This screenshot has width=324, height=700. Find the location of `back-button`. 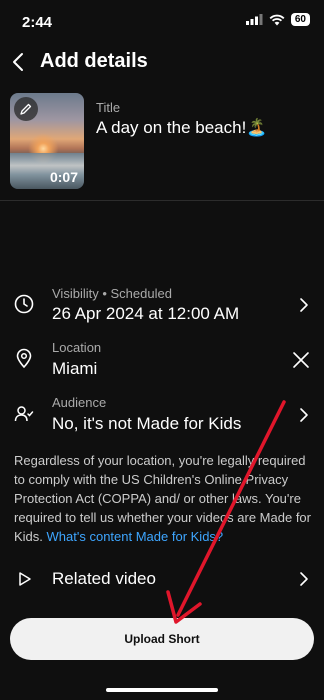

back-button is located at coordinates (21, 62).